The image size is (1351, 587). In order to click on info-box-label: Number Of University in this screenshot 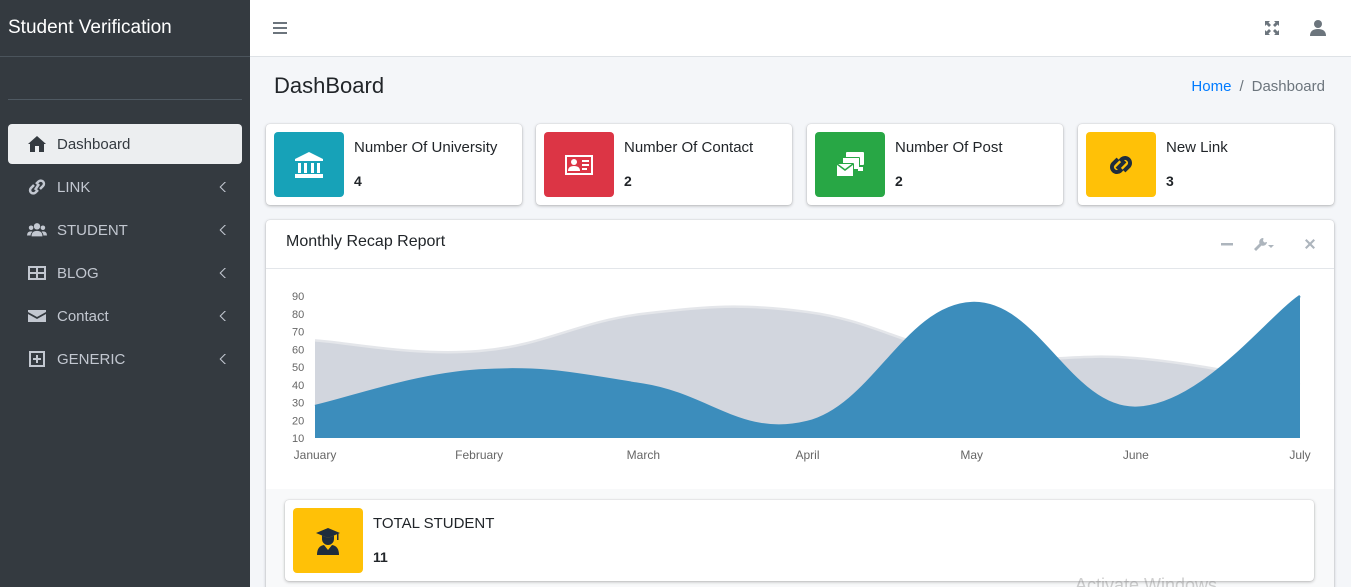, I will do `click(426, 147)`.